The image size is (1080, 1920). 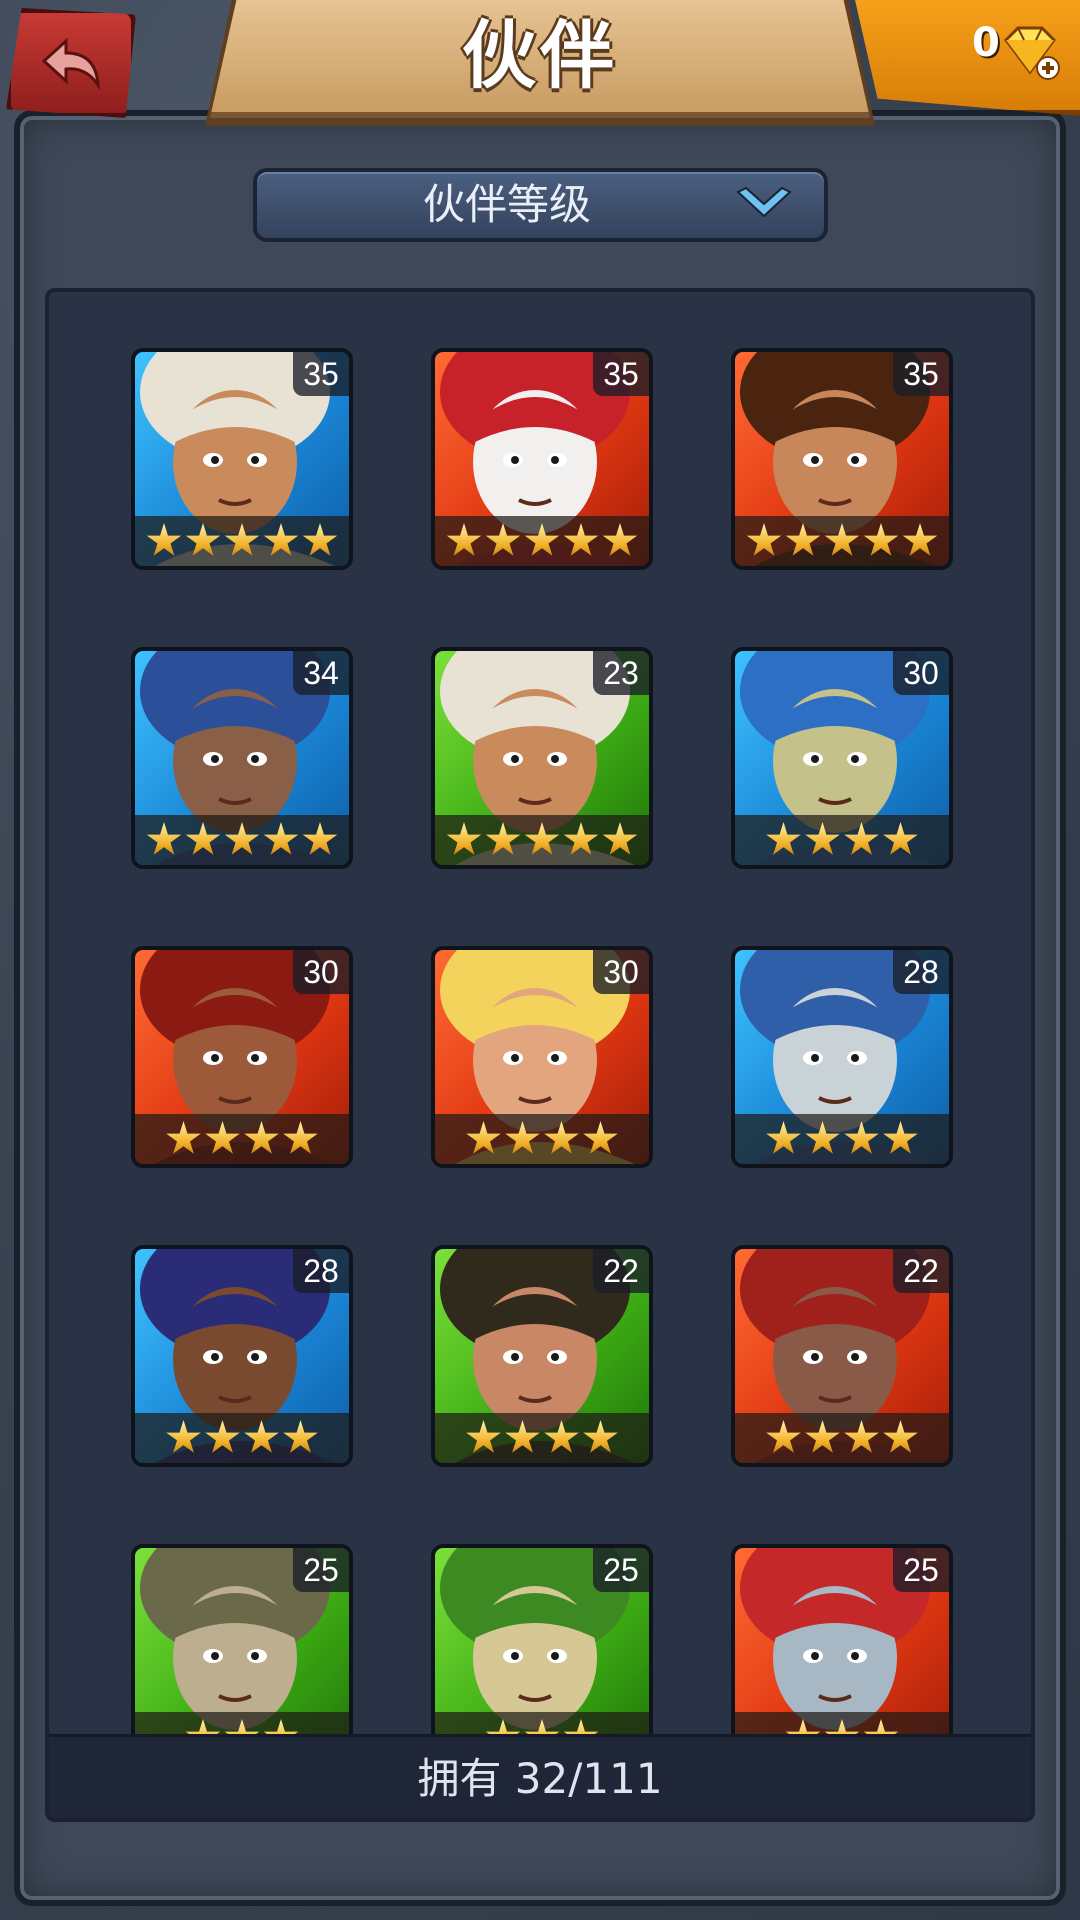 I want to click on gem-count: 0, so click(x=986, y=43).